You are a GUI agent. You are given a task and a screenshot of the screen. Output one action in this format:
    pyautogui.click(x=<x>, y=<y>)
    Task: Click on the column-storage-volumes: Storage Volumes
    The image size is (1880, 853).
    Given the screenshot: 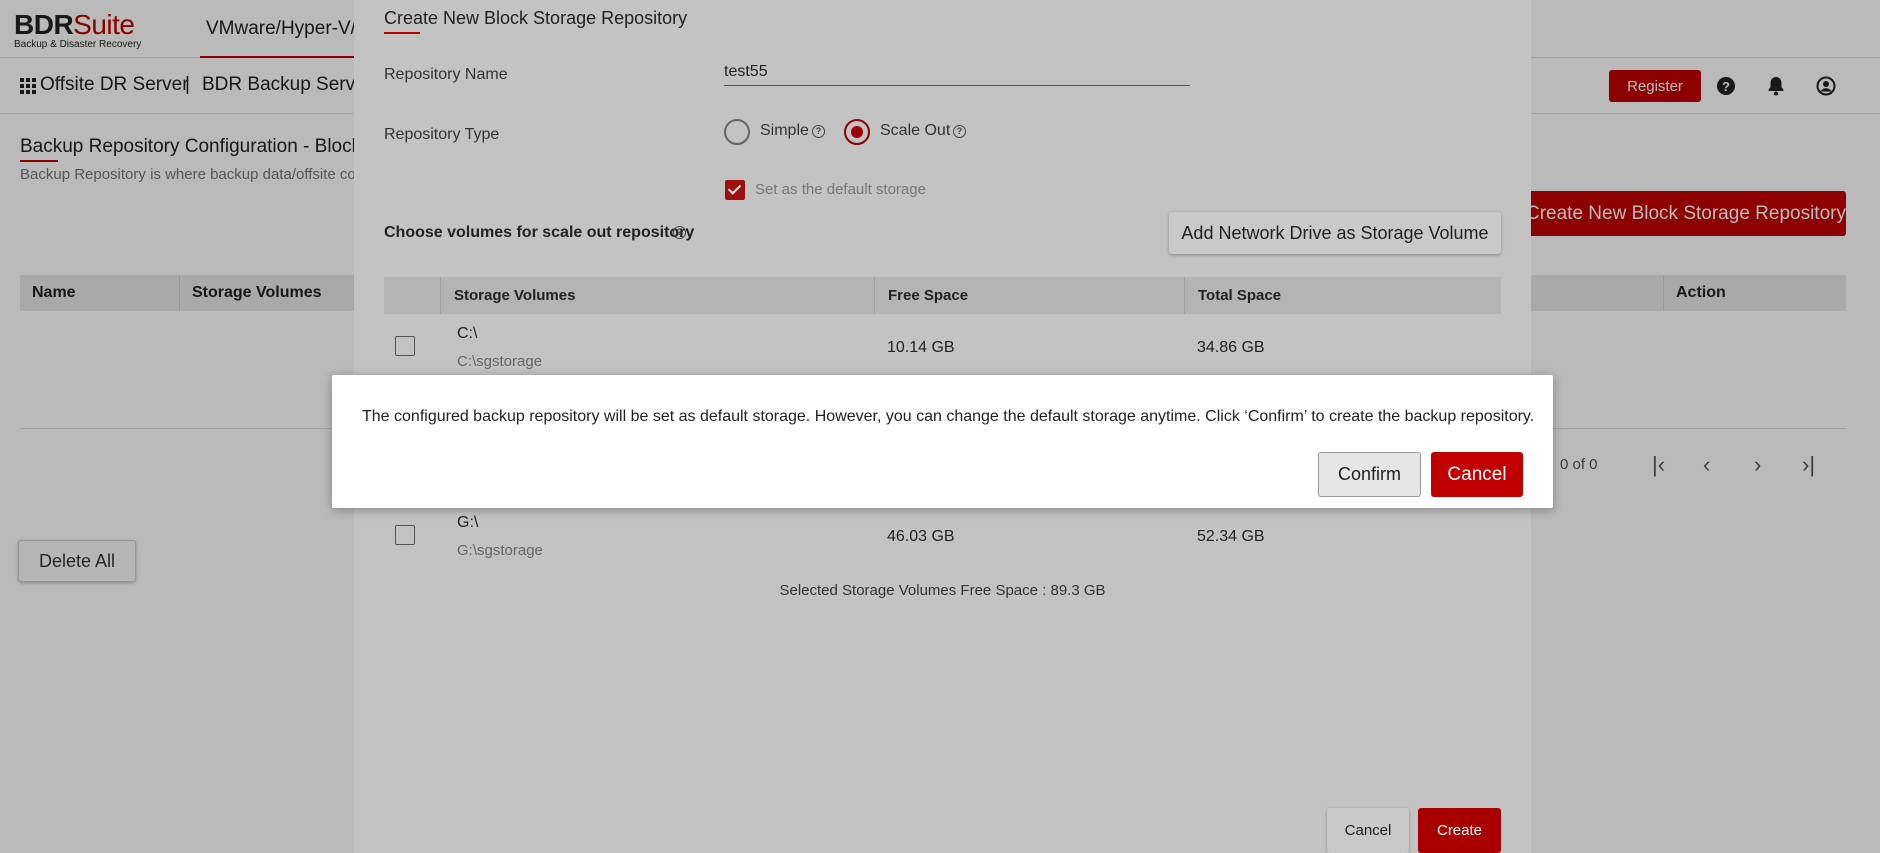 What is the action you would take?
    pyautogui.click(x=657, y=295)
    